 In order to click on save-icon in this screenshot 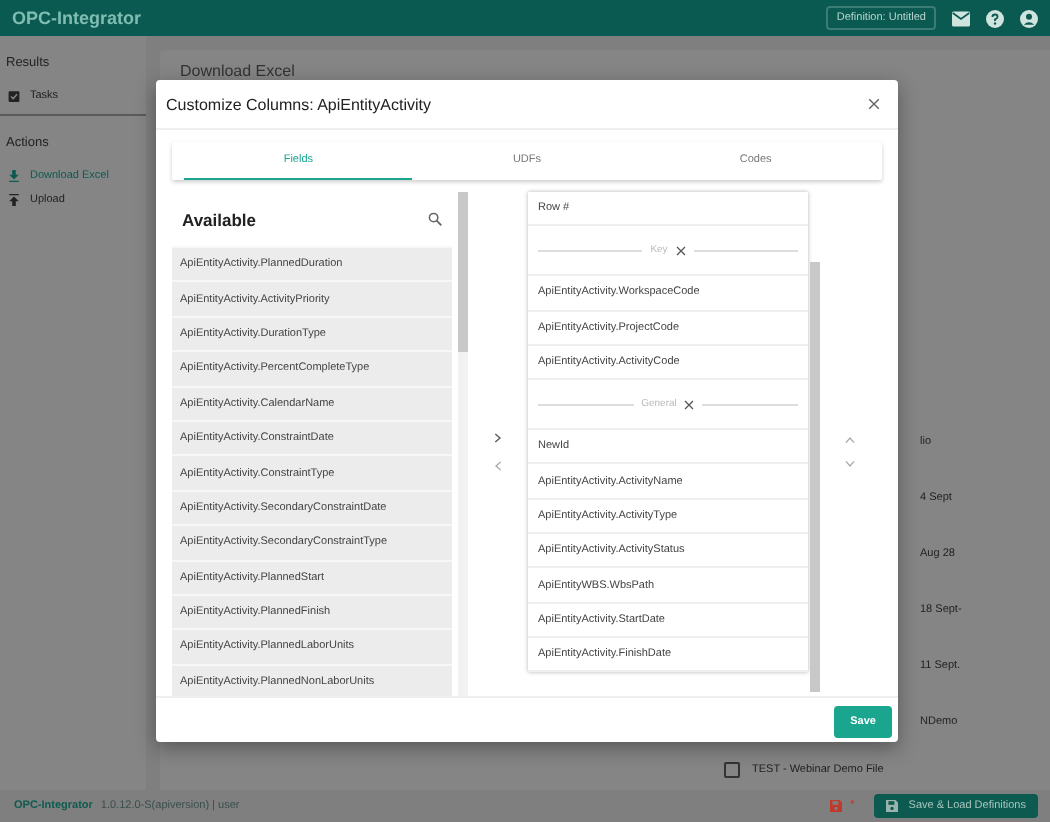, I will do `click(892, 806)`.